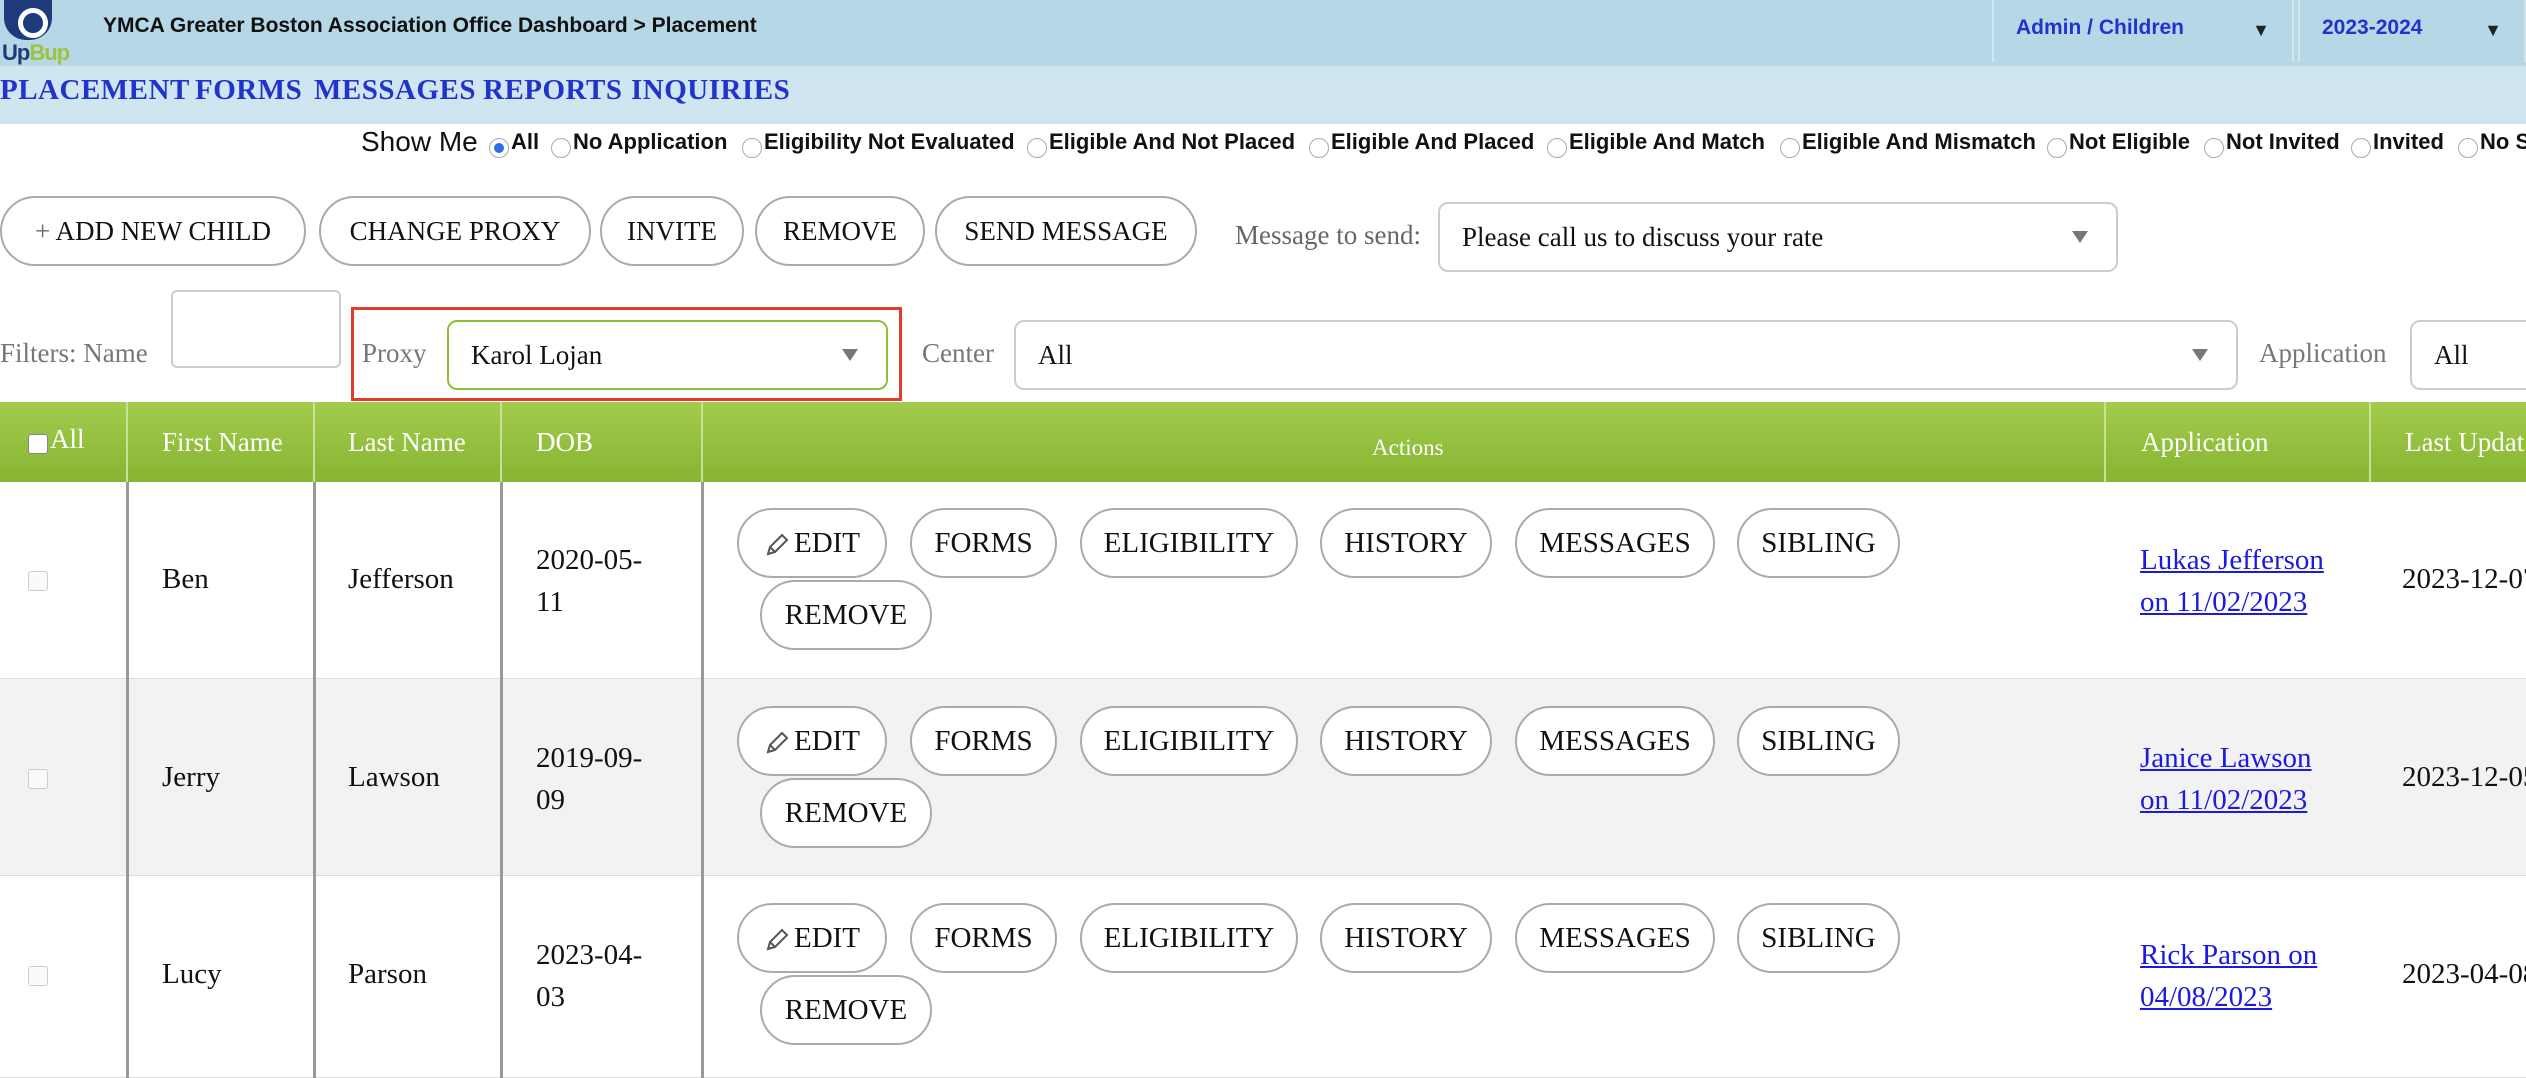  Describe the element at coordinates (35, 33) in the screenshot. I see `upbup-logo: UpBup` at that location.